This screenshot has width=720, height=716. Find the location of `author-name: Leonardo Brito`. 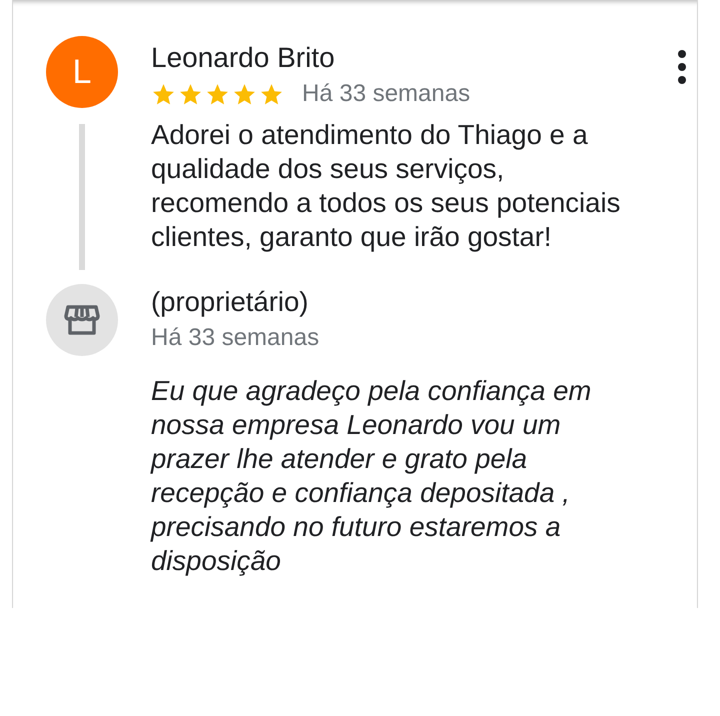

author-name: Leonardo Brito is located at coordinates (243, 58).